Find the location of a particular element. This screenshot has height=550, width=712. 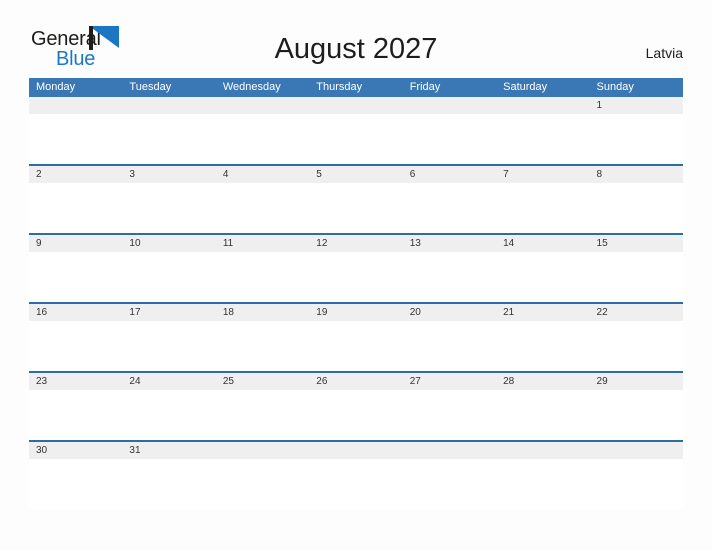

day-cell: 17 is located at coordinates (168, 312).